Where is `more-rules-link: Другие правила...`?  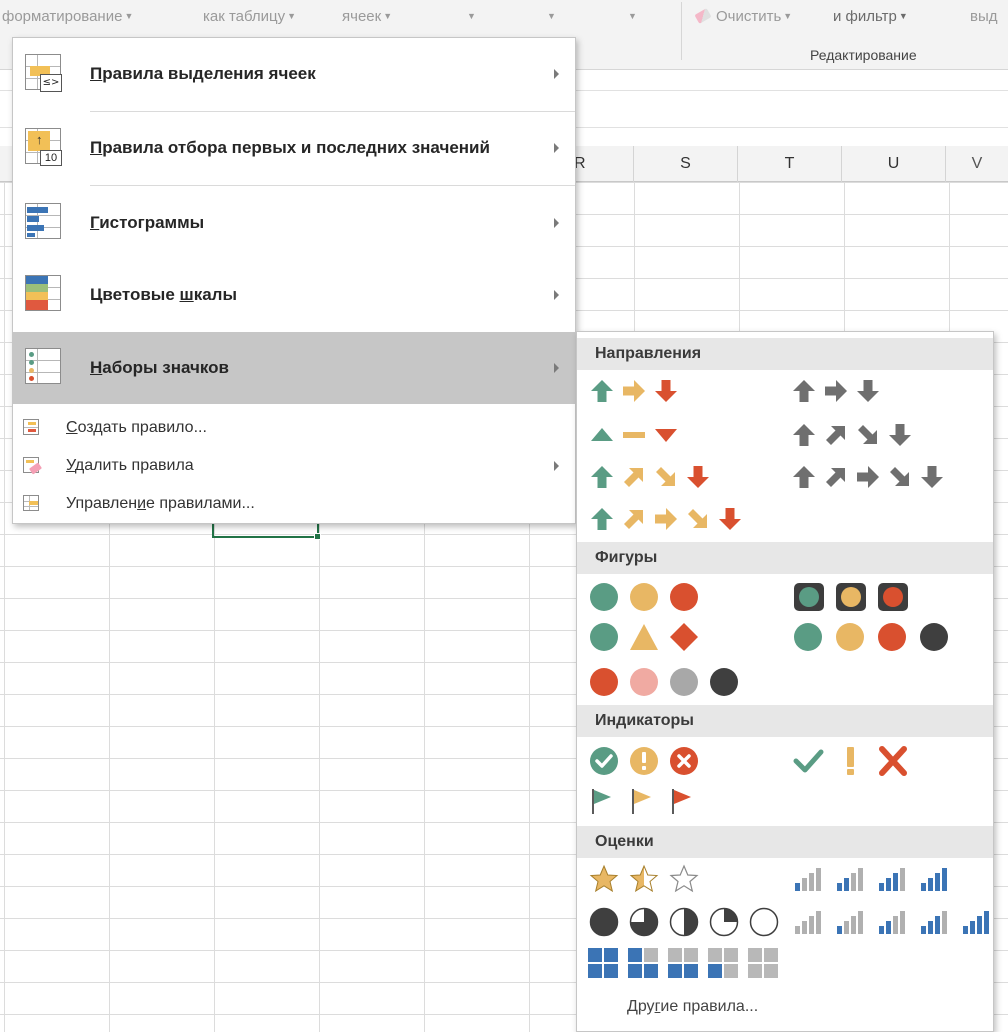
more-rules-link: Другие правила... is located at coordinates (692, 1007).